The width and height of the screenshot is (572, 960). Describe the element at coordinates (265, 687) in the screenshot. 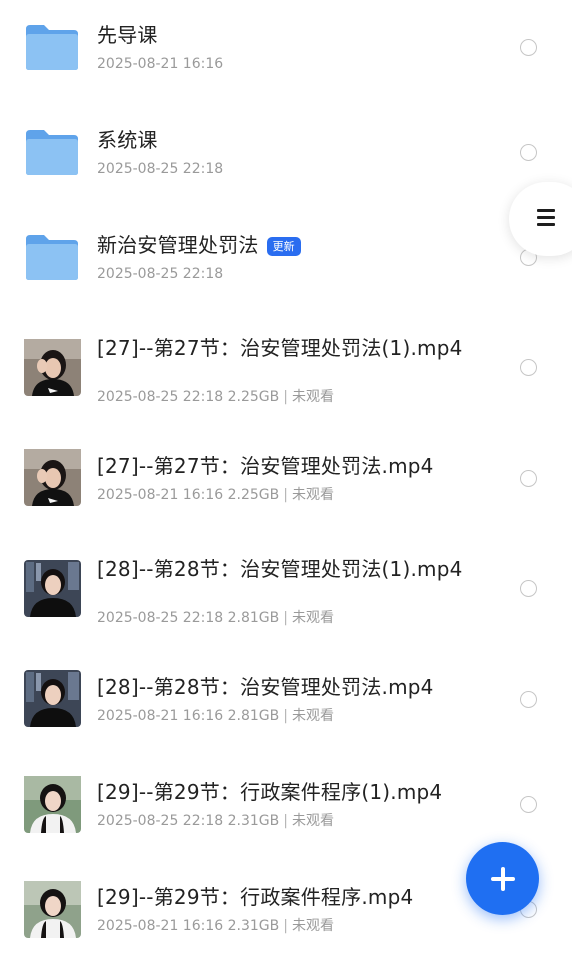

I see `item-title: [28]--第28节：治安管理处罚法.mp4` at that location.